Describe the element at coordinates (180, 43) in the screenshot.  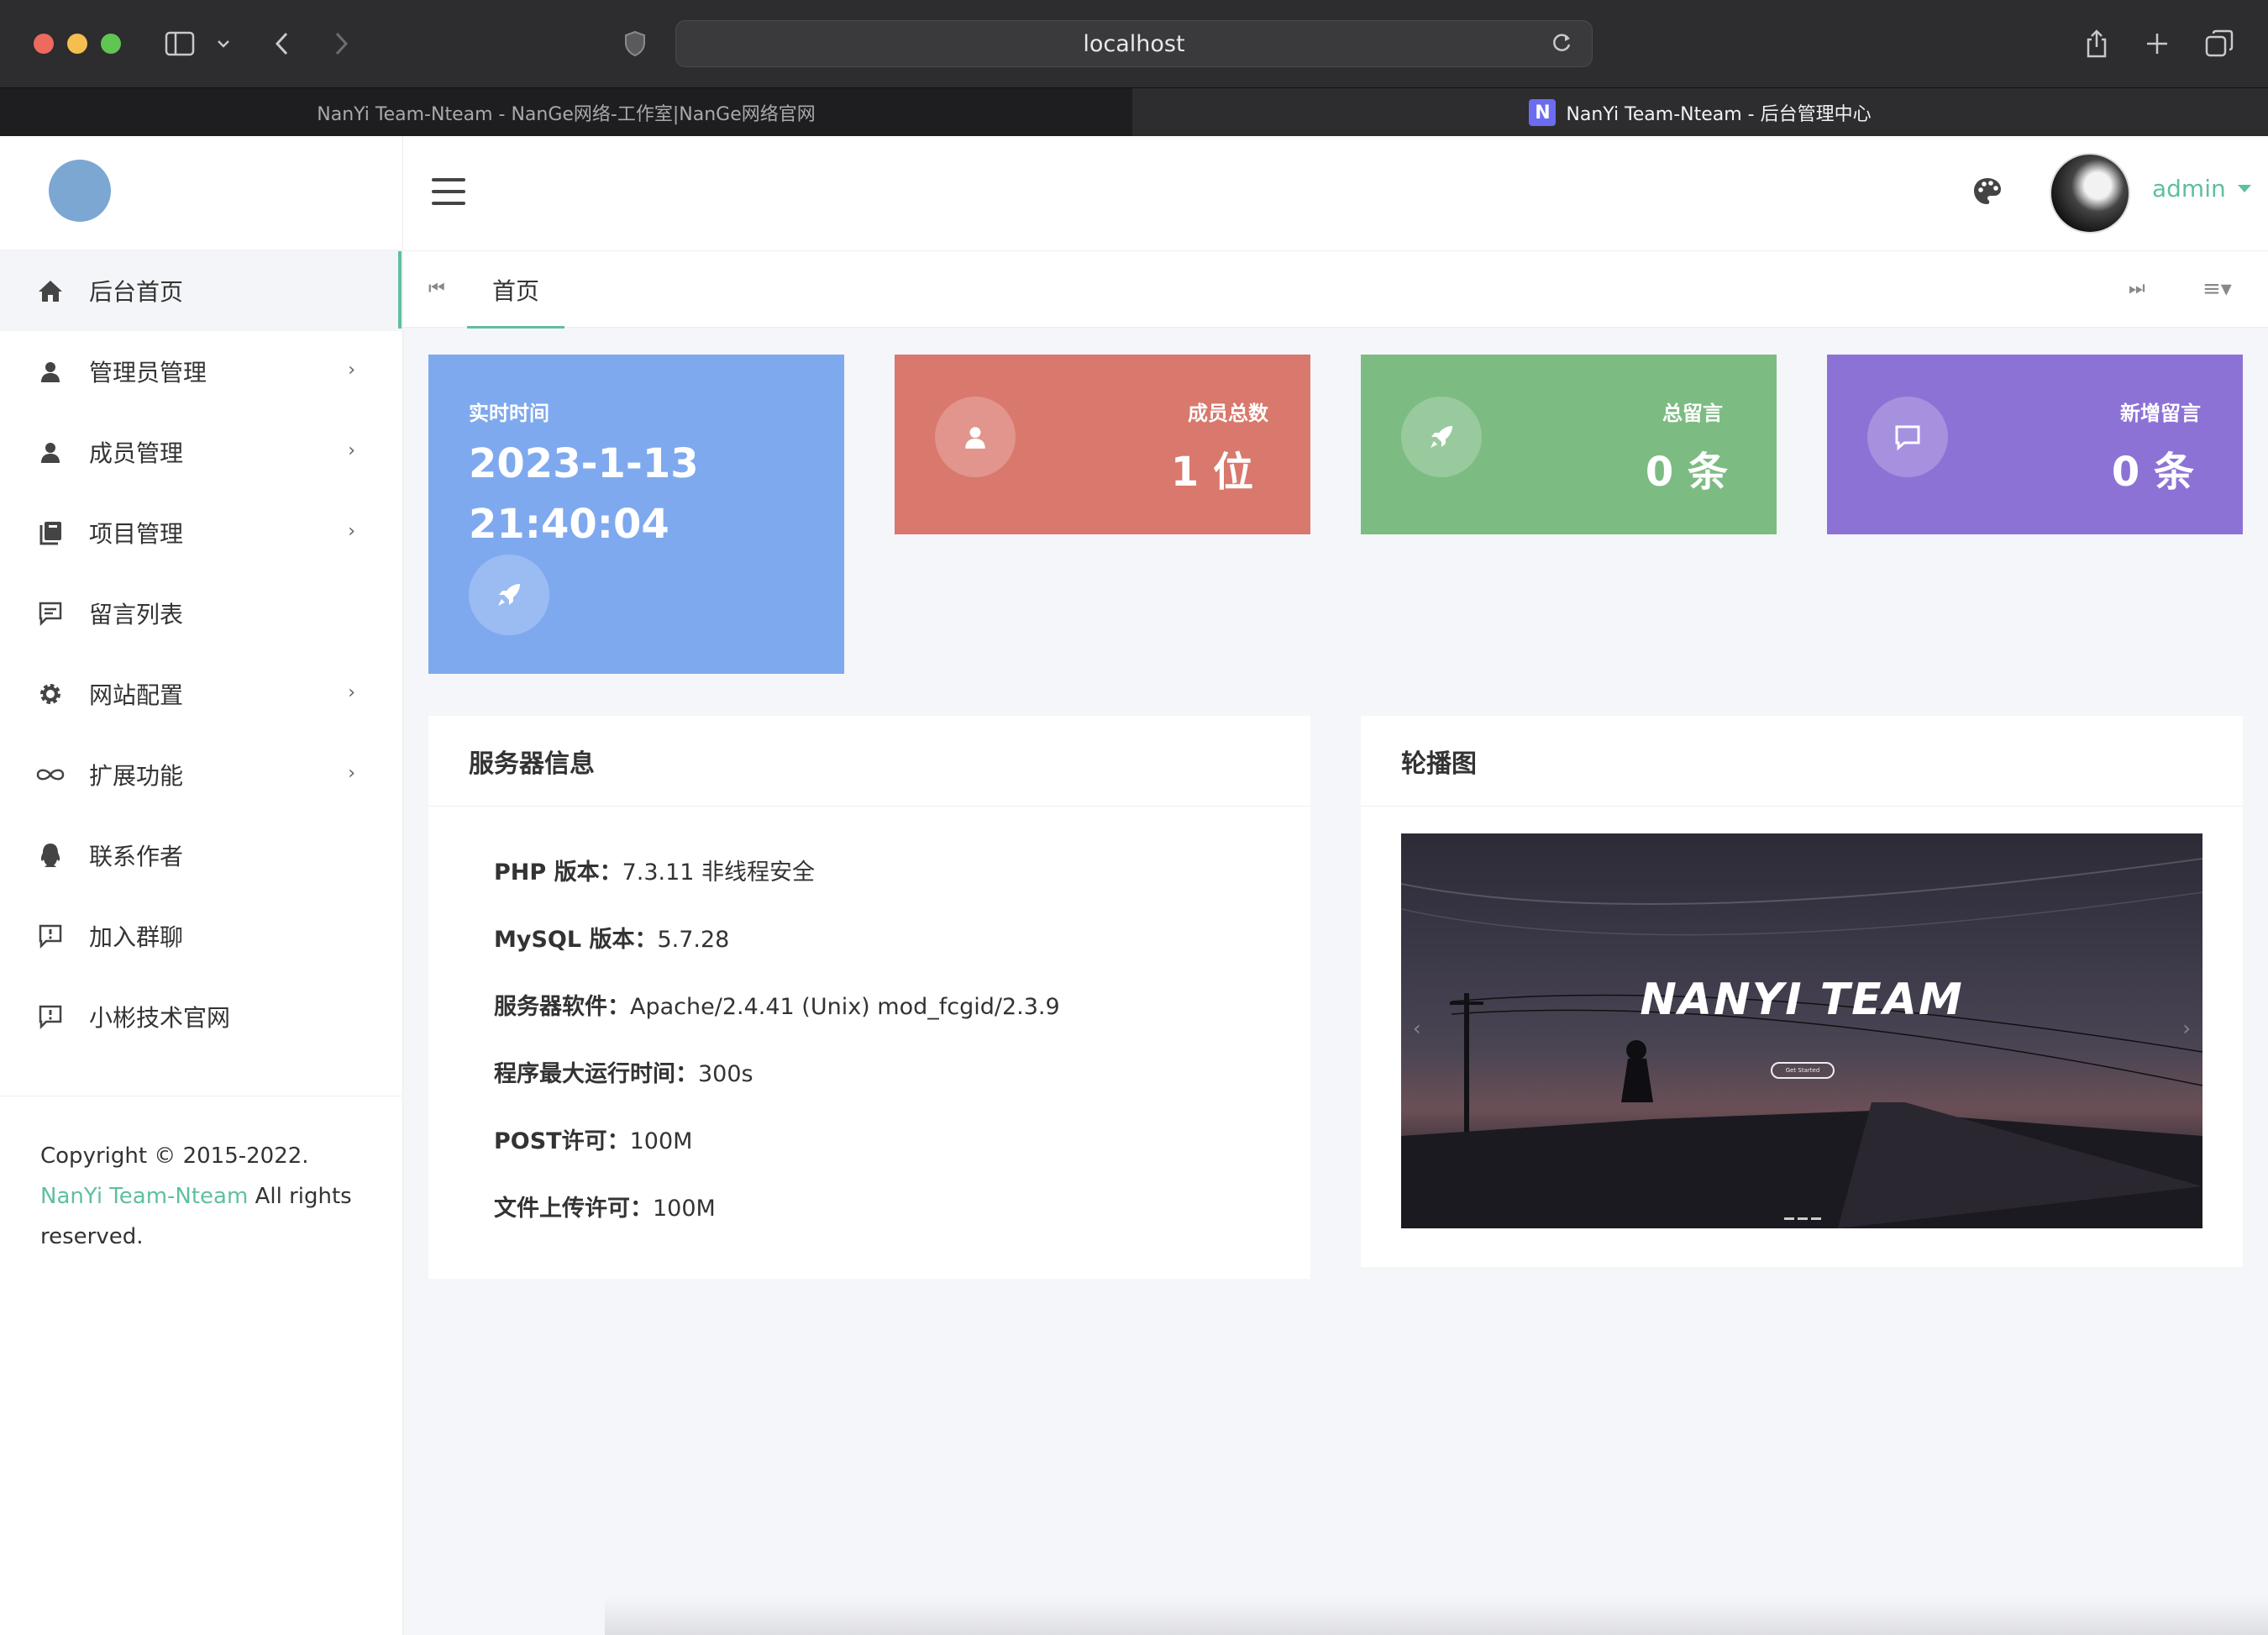
I see `sidebar-toggle-icon` at that location.